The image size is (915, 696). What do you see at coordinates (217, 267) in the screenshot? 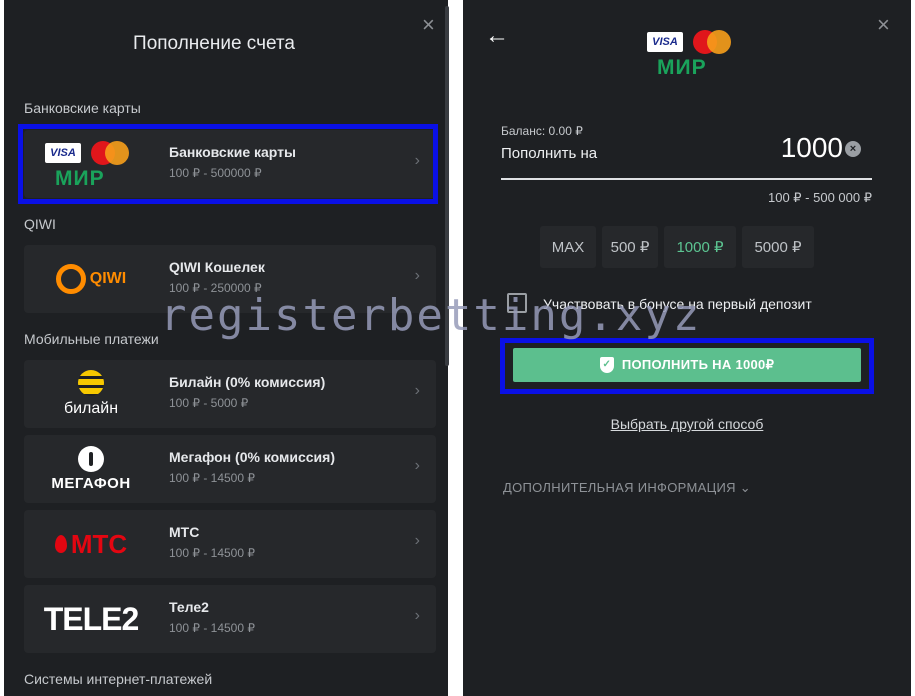
I see `method-title: QIWI Кошелек` at bounding box center [217, 267].